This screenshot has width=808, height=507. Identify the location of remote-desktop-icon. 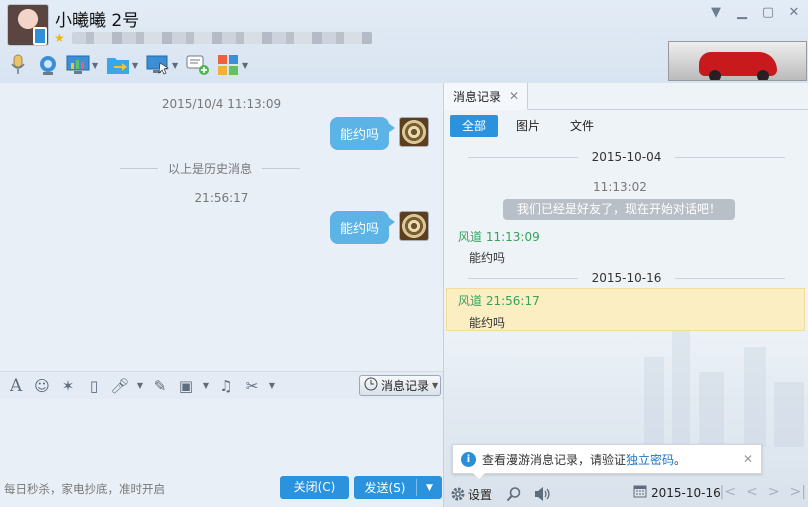
(158, 65).